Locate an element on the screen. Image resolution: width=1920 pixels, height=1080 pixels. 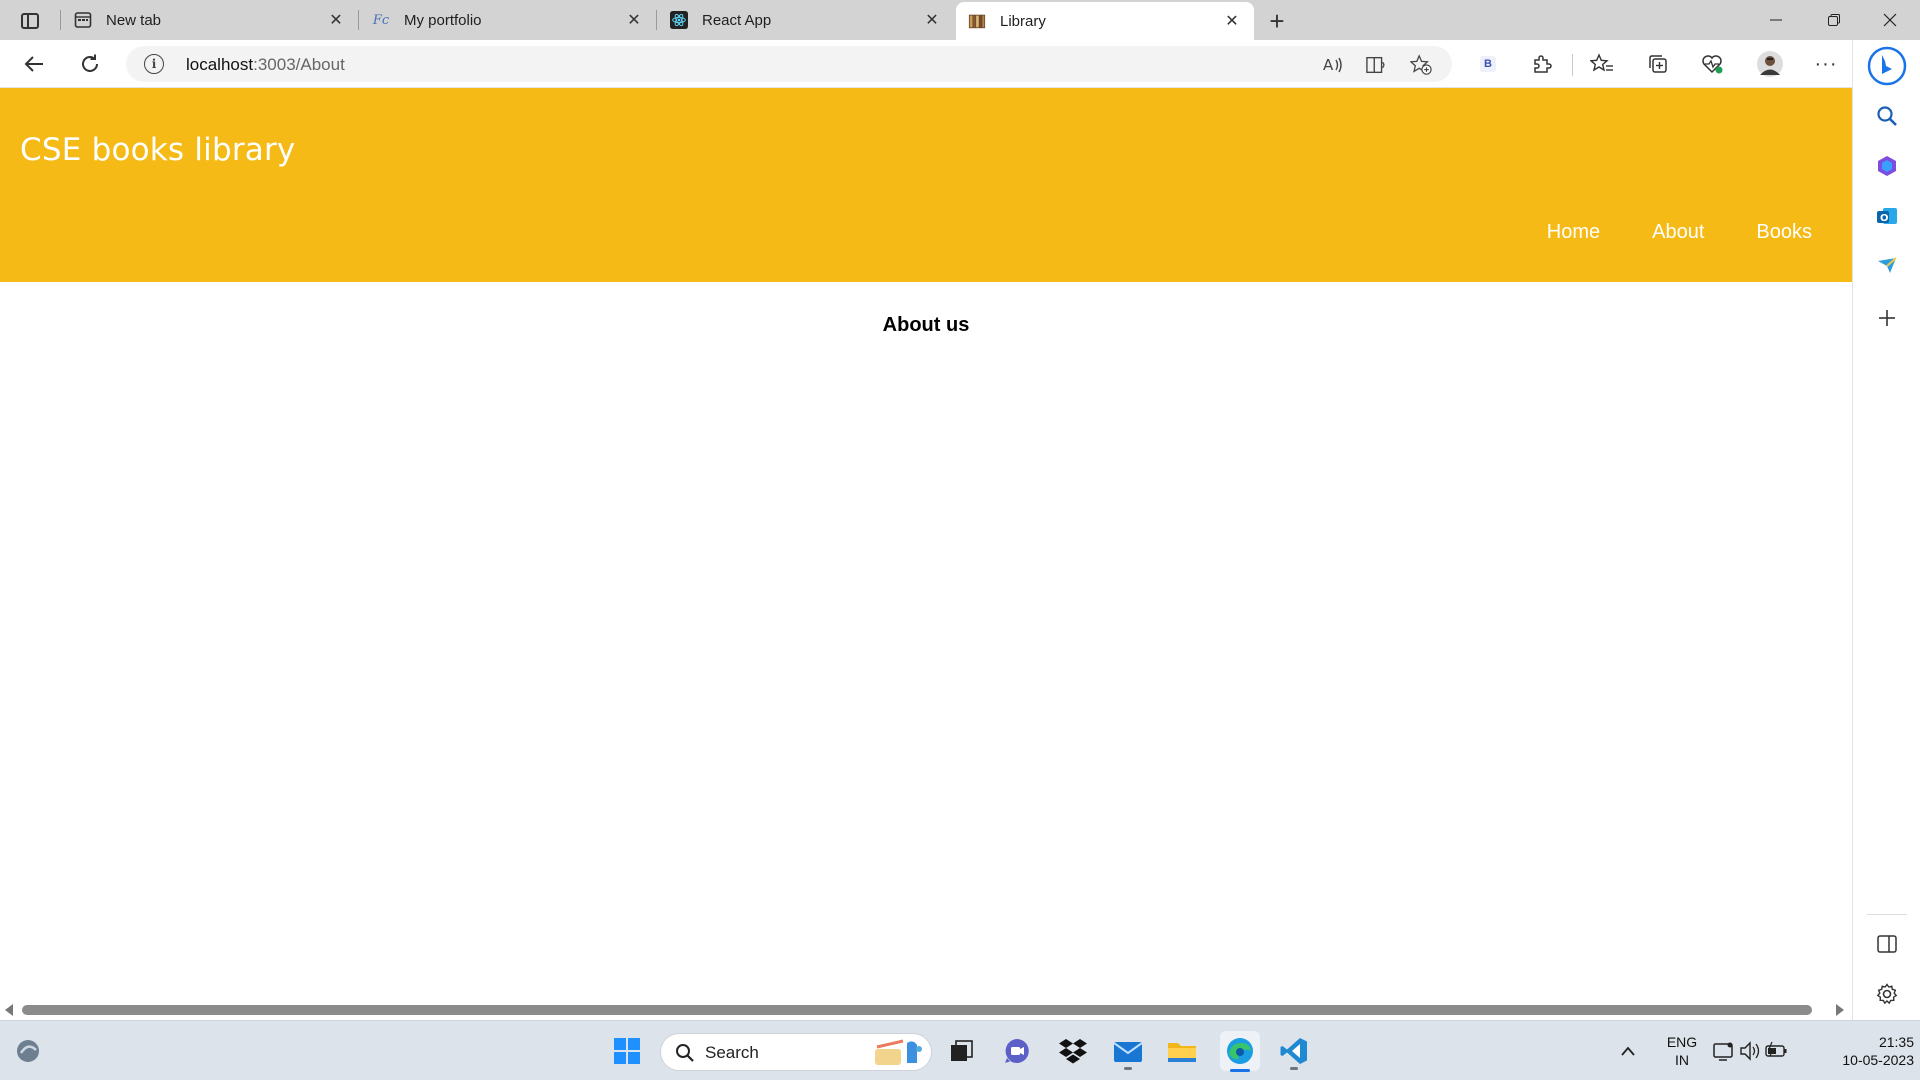
edge-icon is located at coordinates (1240, 1051).